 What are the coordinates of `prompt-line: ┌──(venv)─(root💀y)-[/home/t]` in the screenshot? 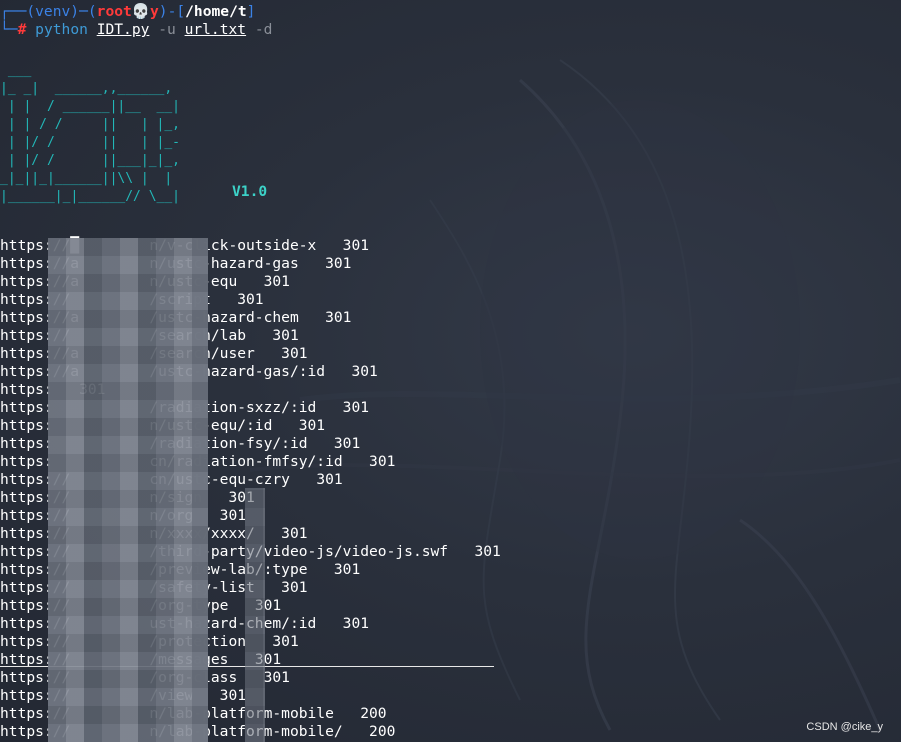 It's located at (127, 12).